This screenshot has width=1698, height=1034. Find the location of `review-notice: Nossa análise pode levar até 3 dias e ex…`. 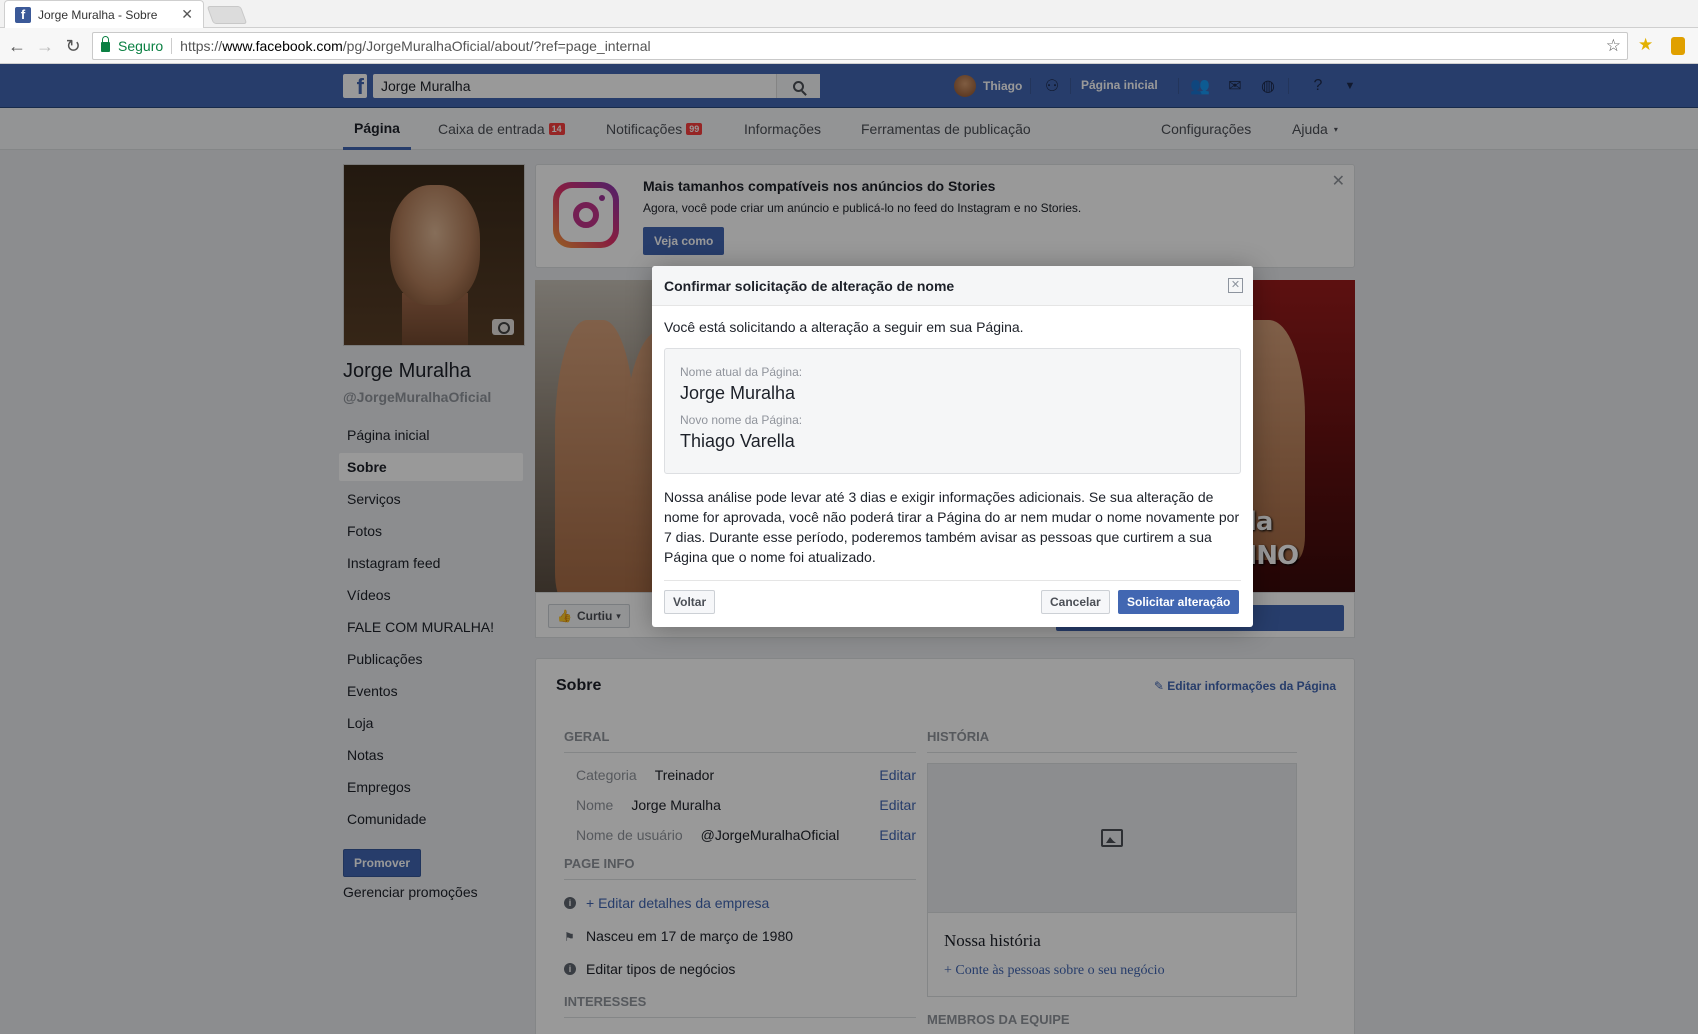

review-notice: Nossa análise pode levar até 3 dias e ex… is located at coordinates (952, 527).